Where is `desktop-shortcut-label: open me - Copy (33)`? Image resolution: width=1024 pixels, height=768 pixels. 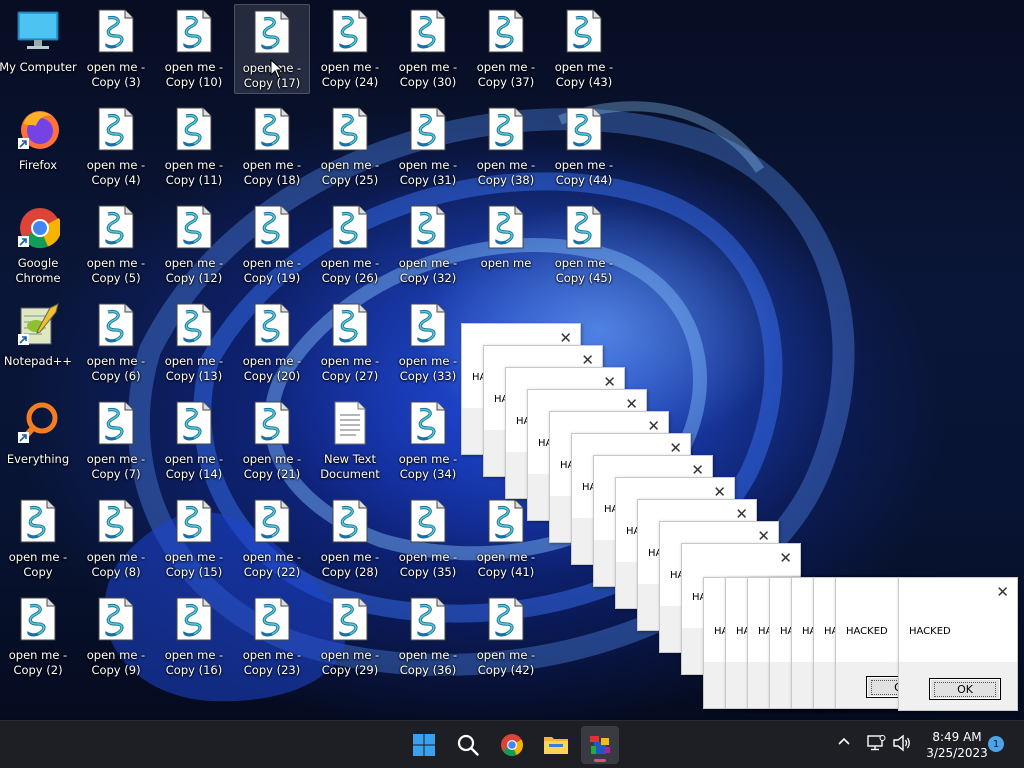
desktop-shortcut-label: open me - Copy (33) is located at coordinates (428, 368).